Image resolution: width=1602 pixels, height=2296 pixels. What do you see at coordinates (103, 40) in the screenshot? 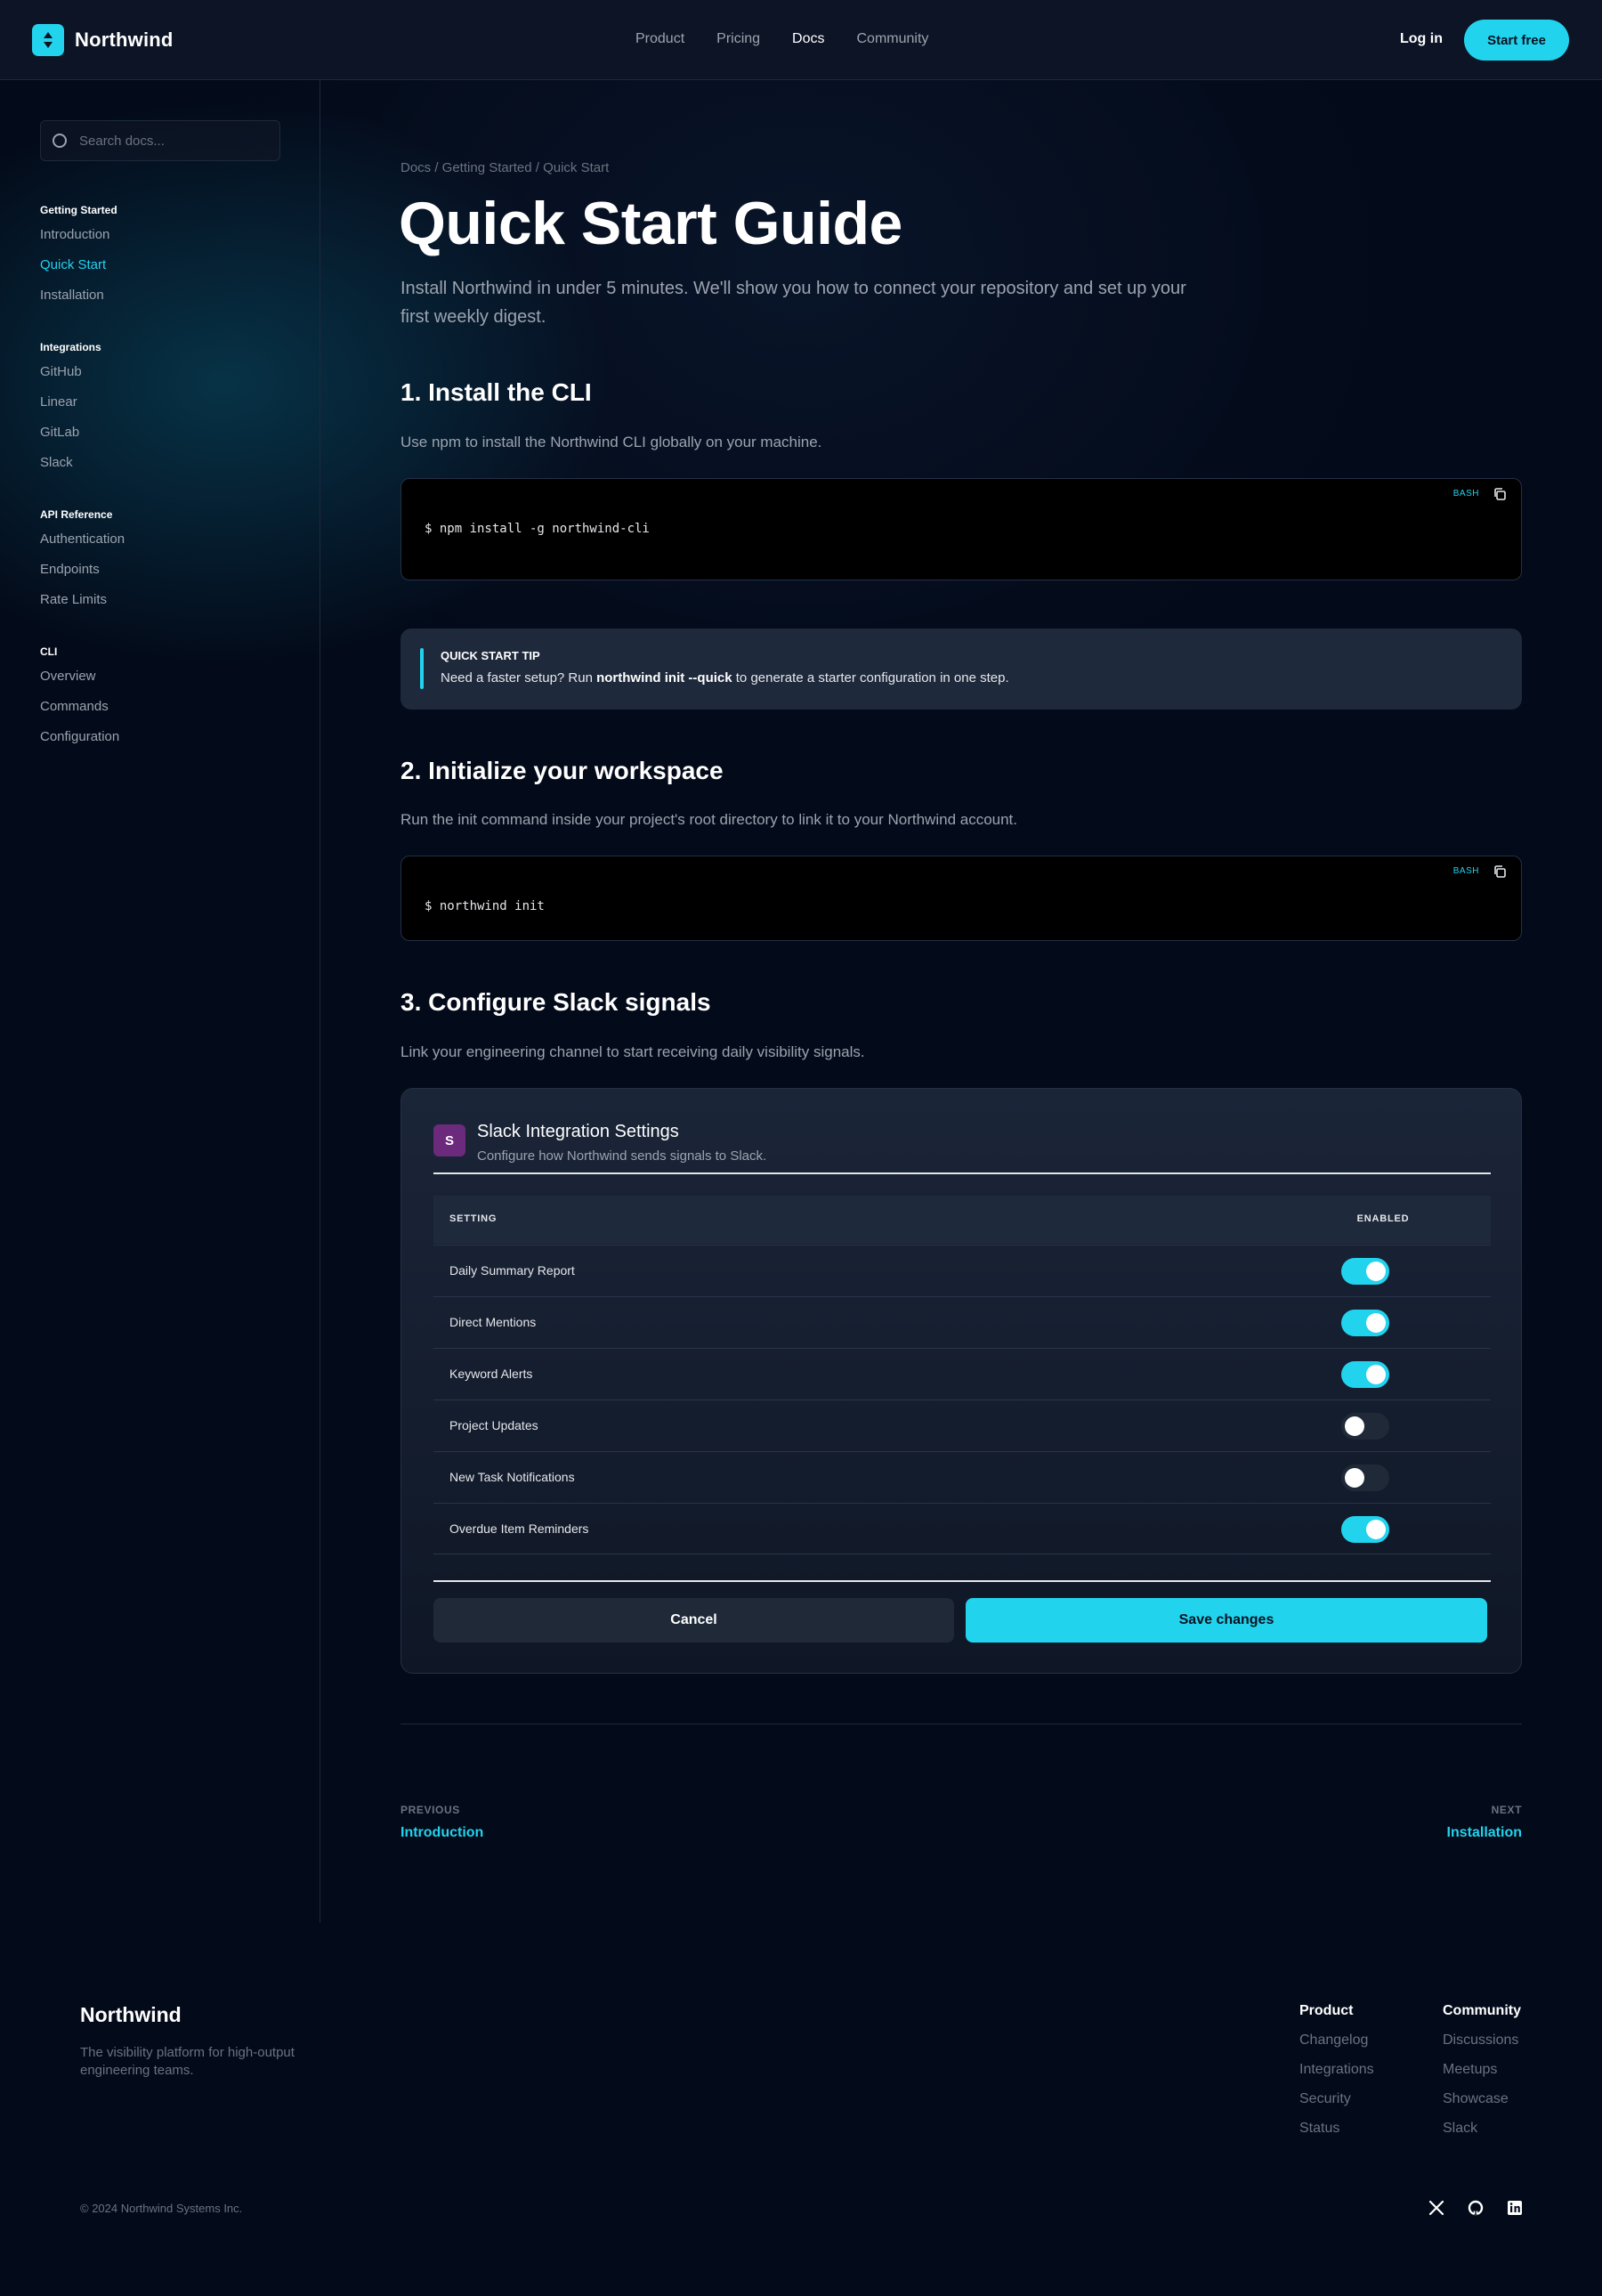
I see `brand: Northwind` at bounding box center [103, 40].